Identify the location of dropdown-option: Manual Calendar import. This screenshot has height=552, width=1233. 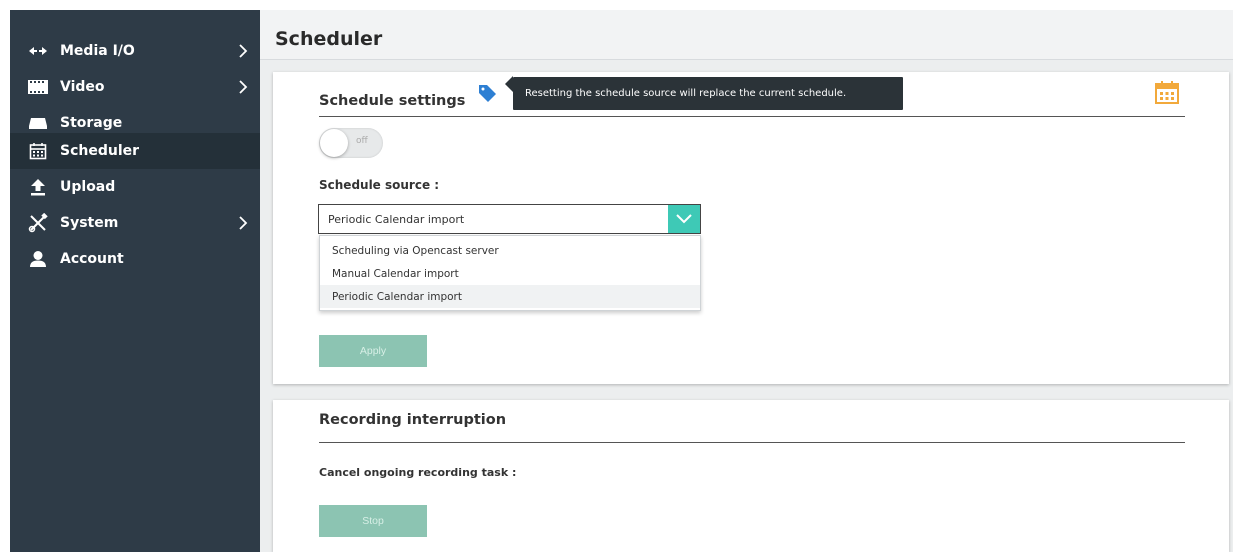
(510, 273).